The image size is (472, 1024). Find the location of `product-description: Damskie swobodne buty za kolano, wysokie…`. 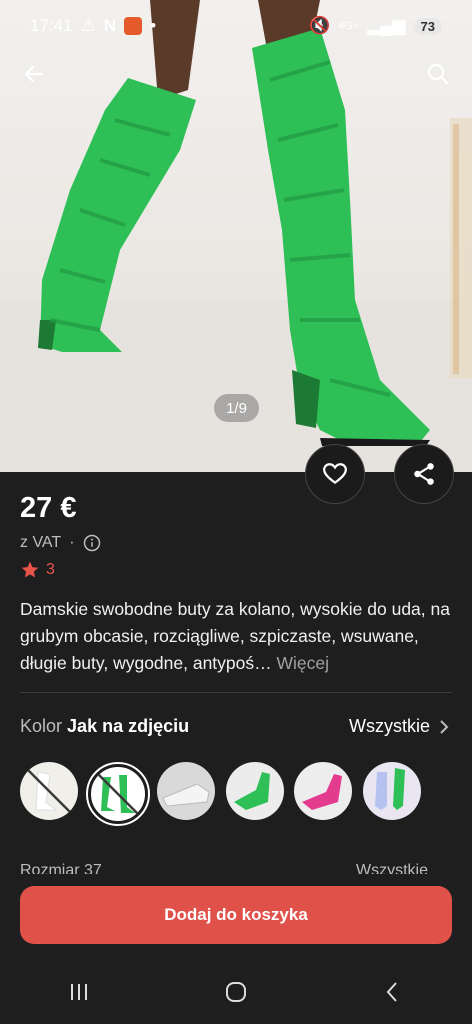

product-description: Damskie swobodne buty za kolano, wysokie… is located at coordinates (236, 636).